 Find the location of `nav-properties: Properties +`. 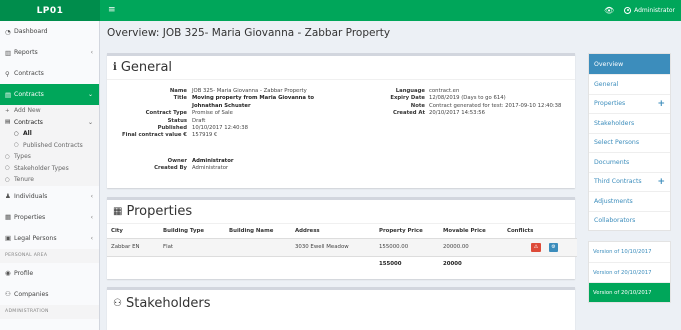

nav-properties: Properties + is located at coordinates (629, 103).